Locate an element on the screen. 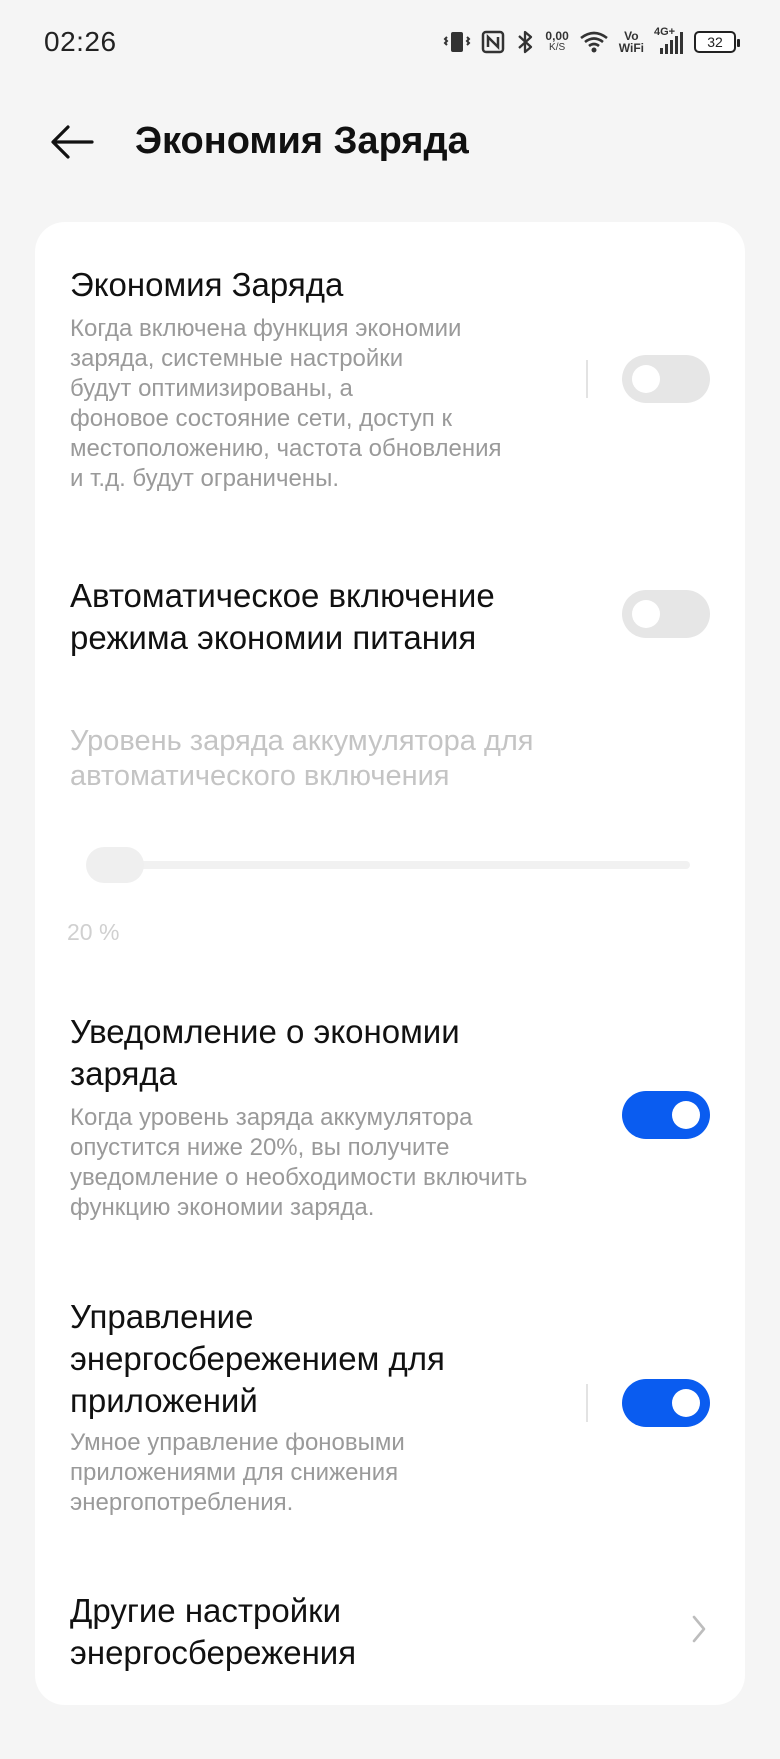 The height and width of the screenshot is (1759, 780). status-icons: 0,00 K/S Vo WiFi 4G+ 32 is located at coordinates (591, 41).